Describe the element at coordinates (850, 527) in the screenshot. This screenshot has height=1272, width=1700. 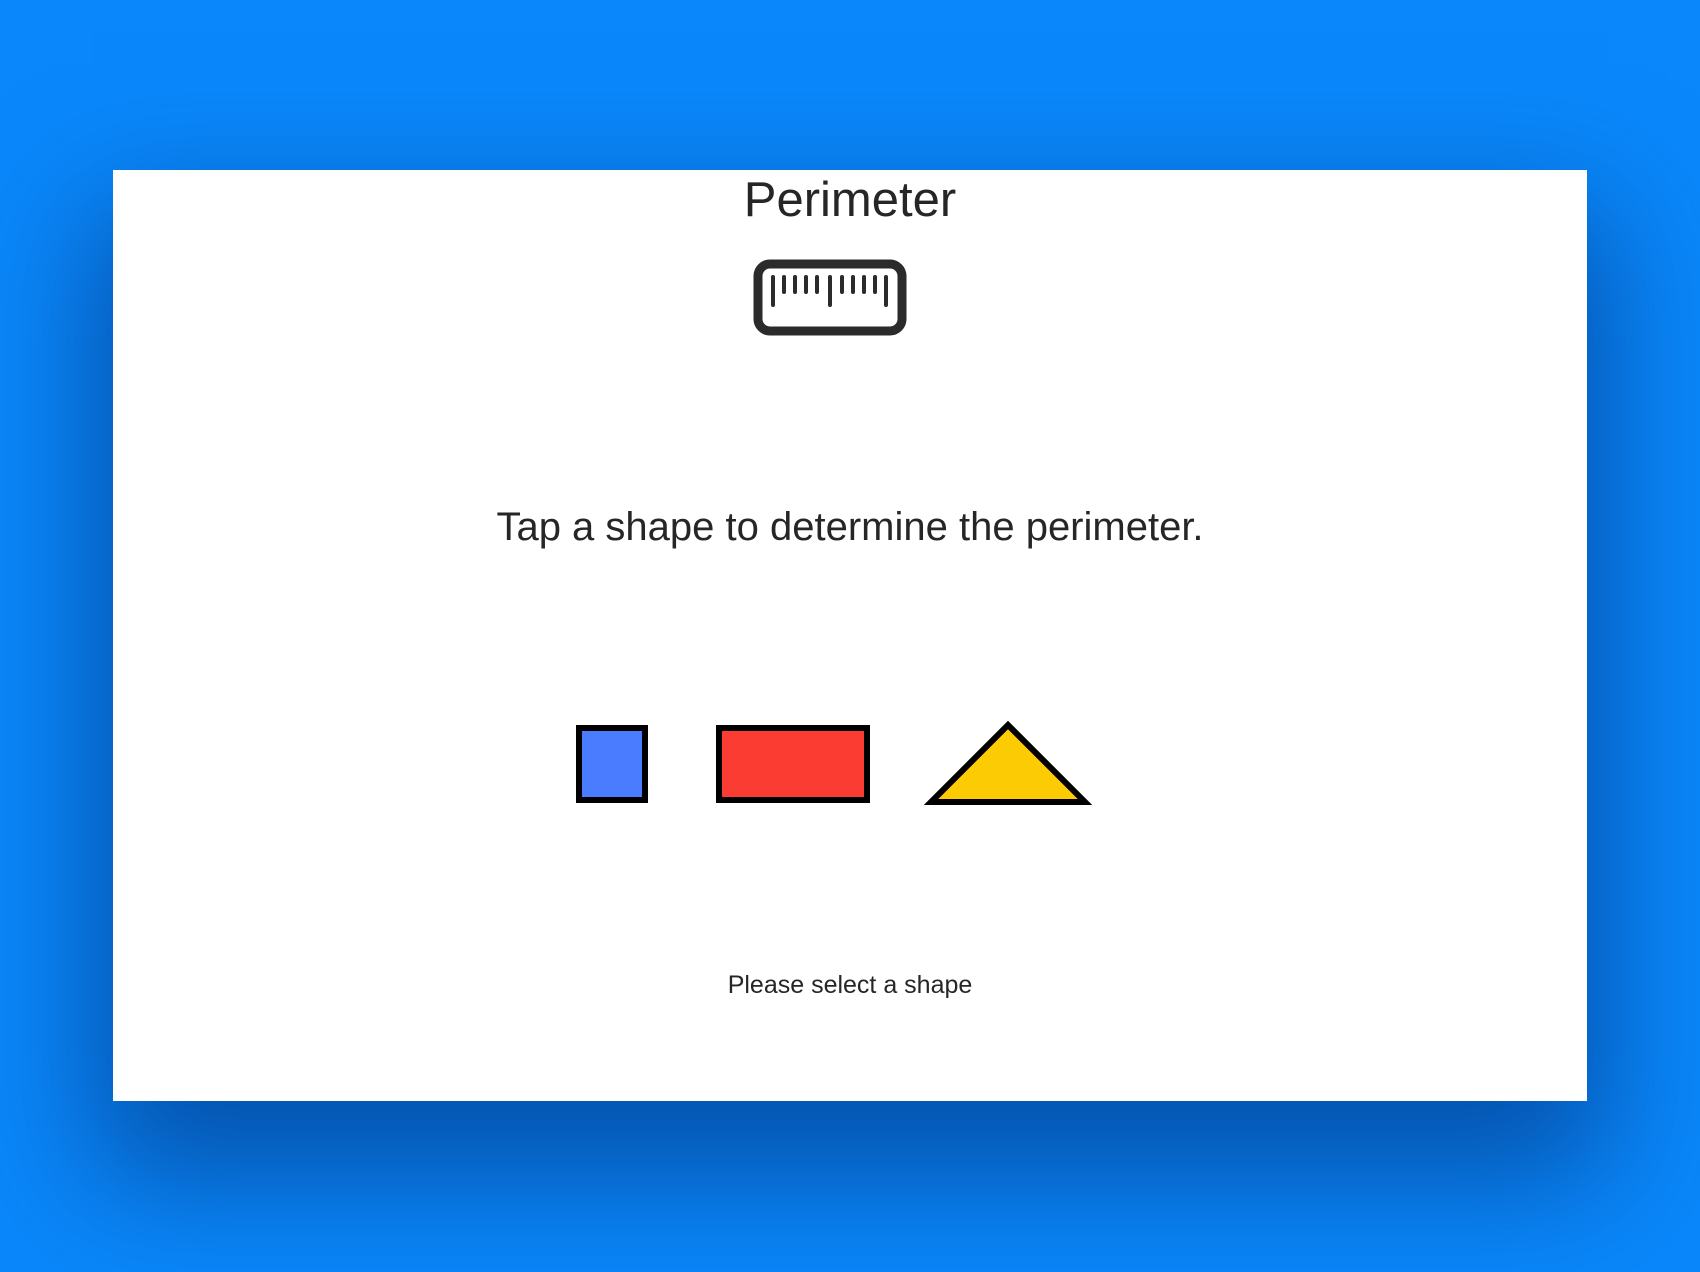
I see `instructions-text: Tap a shape to determine the perimeter.` at that location.